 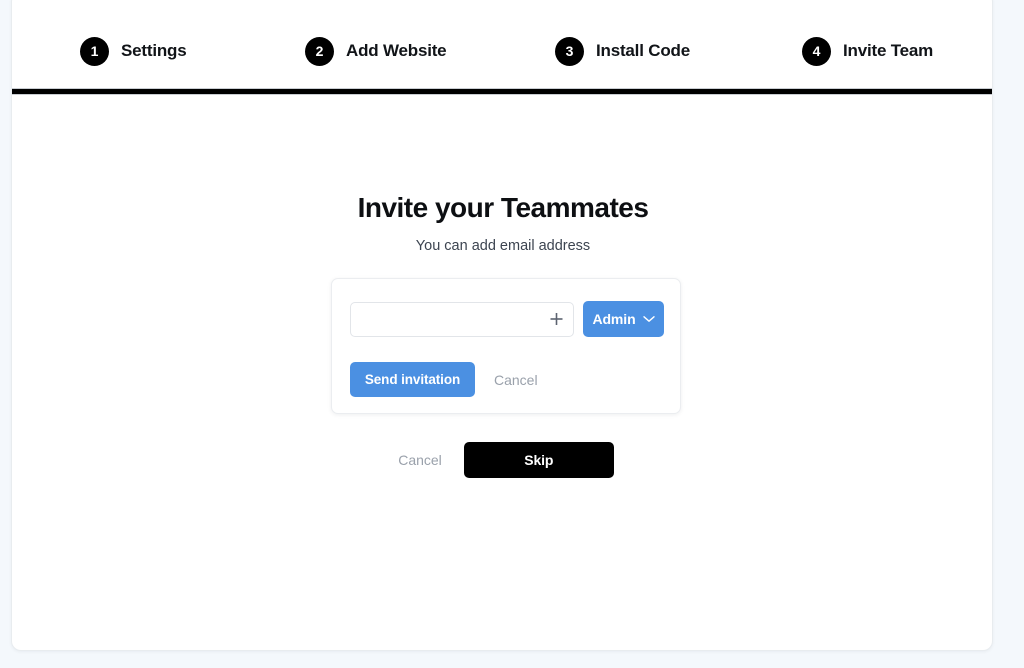 I want to click on email-input, so click(x=462, y=319).